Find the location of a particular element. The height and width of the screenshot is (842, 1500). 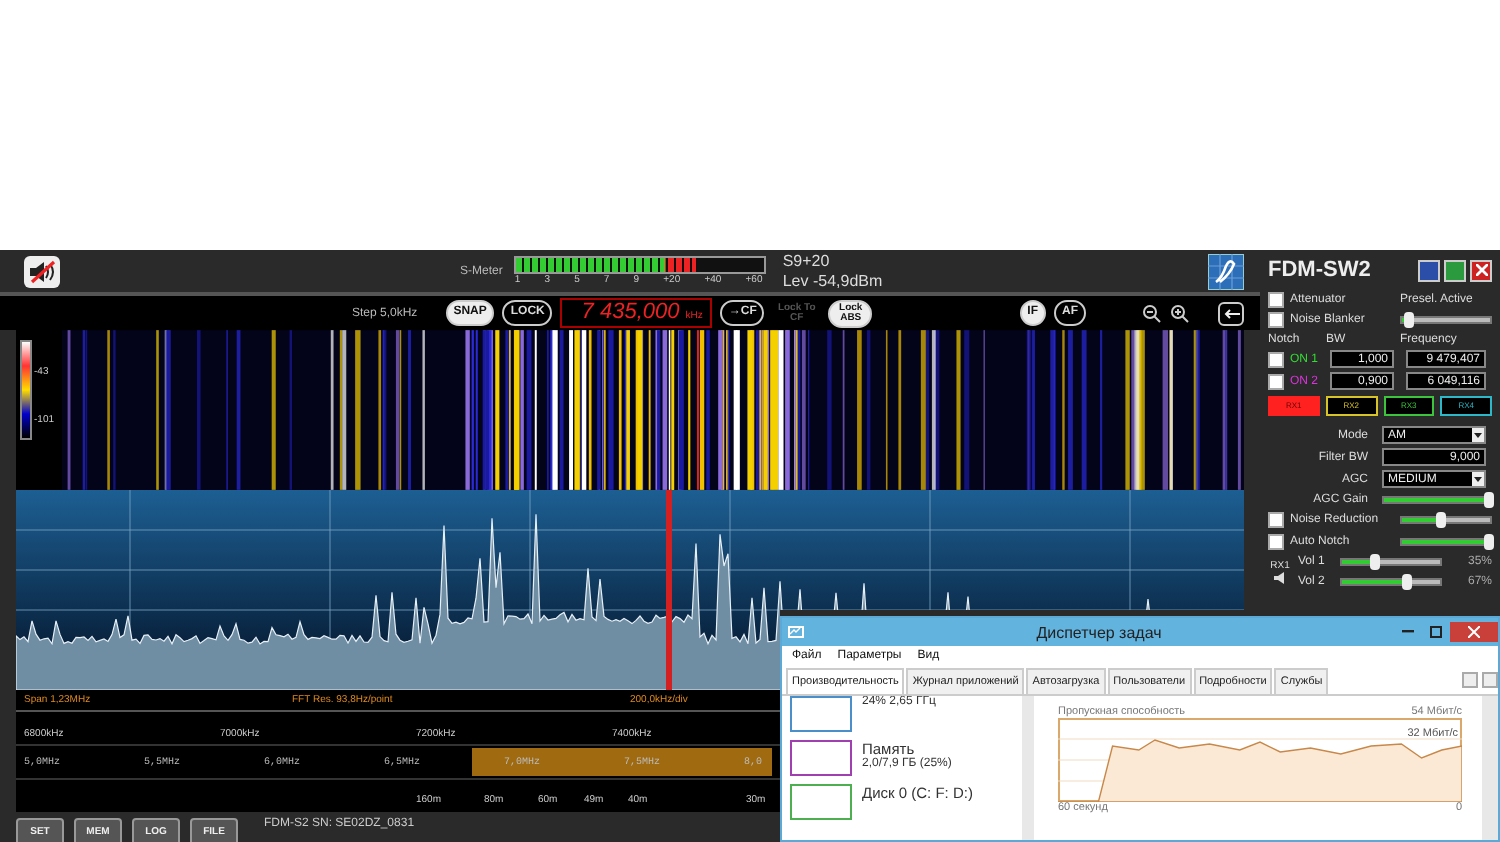

zoom-in-icon is located at coordinates (1180, 313).